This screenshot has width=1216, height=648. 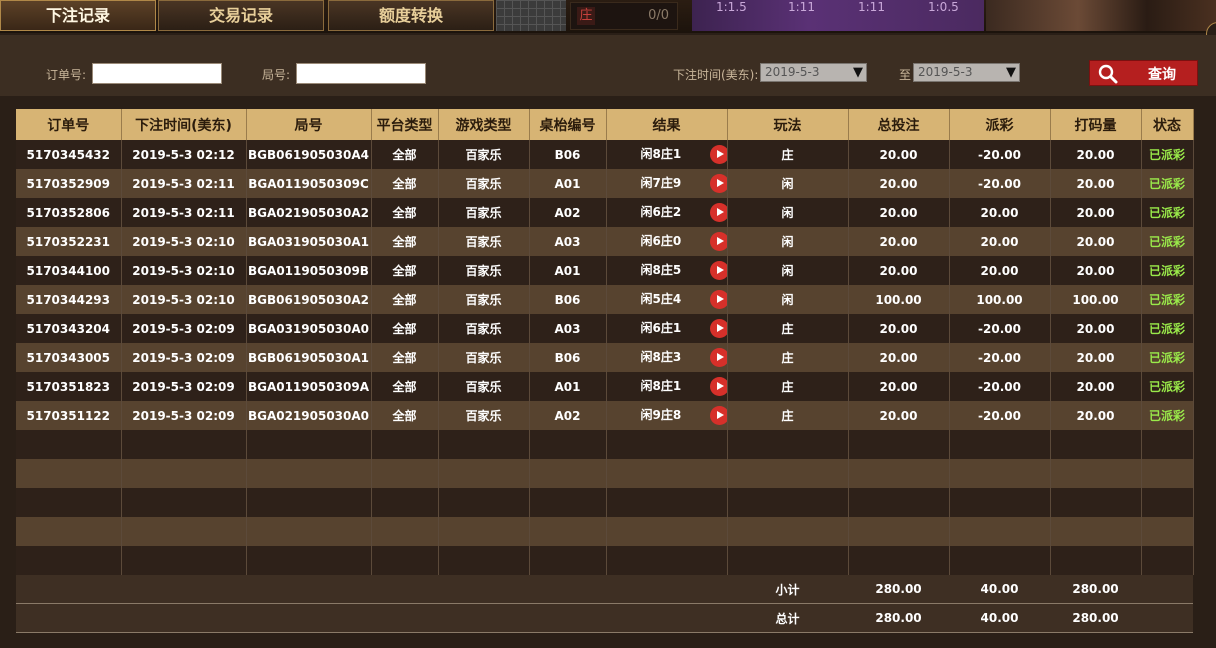 I want to click on score-value: 0/0, so click(x=658, y=15).